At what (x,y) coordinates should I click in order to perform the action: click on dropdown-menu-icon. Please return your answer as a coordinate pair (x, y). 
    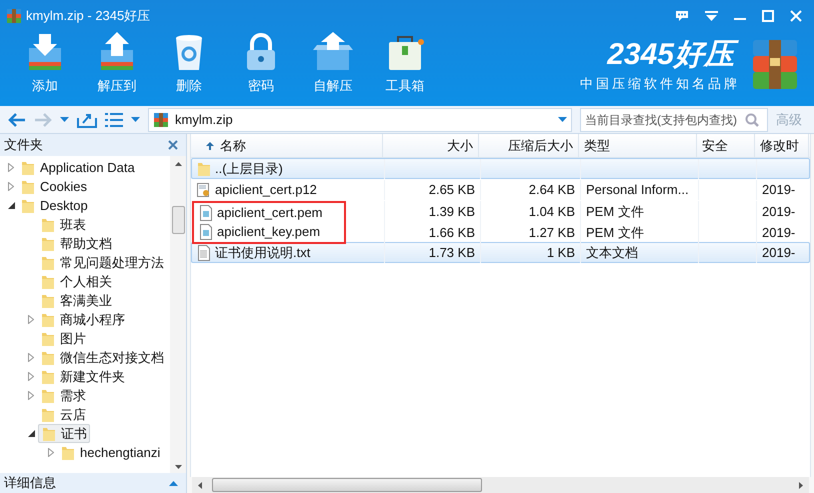
    Looking at the image, I should click on (711, 16).